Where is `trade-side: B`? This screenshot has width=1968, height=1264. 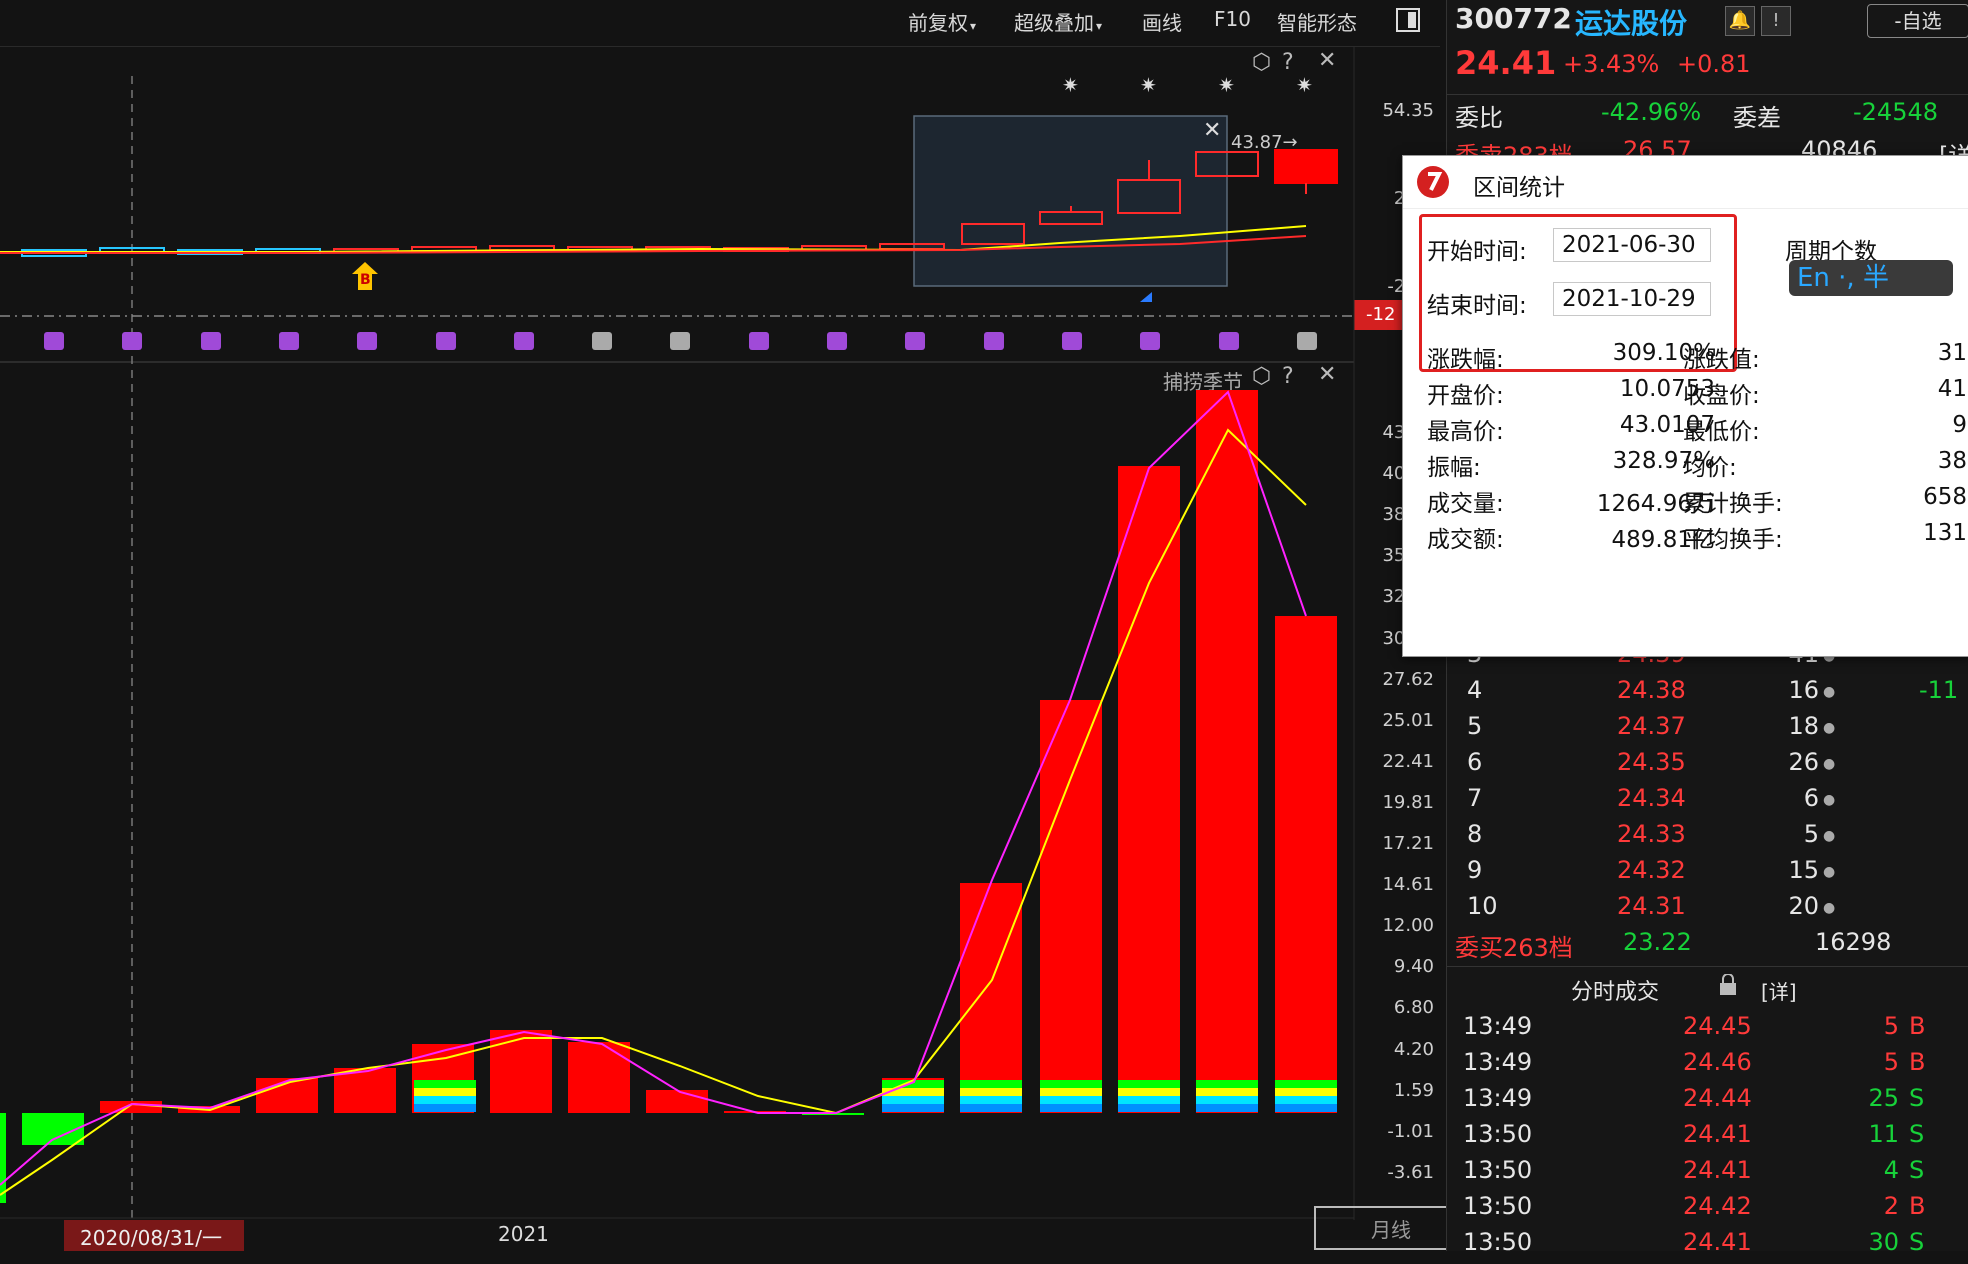
trade-side: B is located at coordinates (1917, 1206).